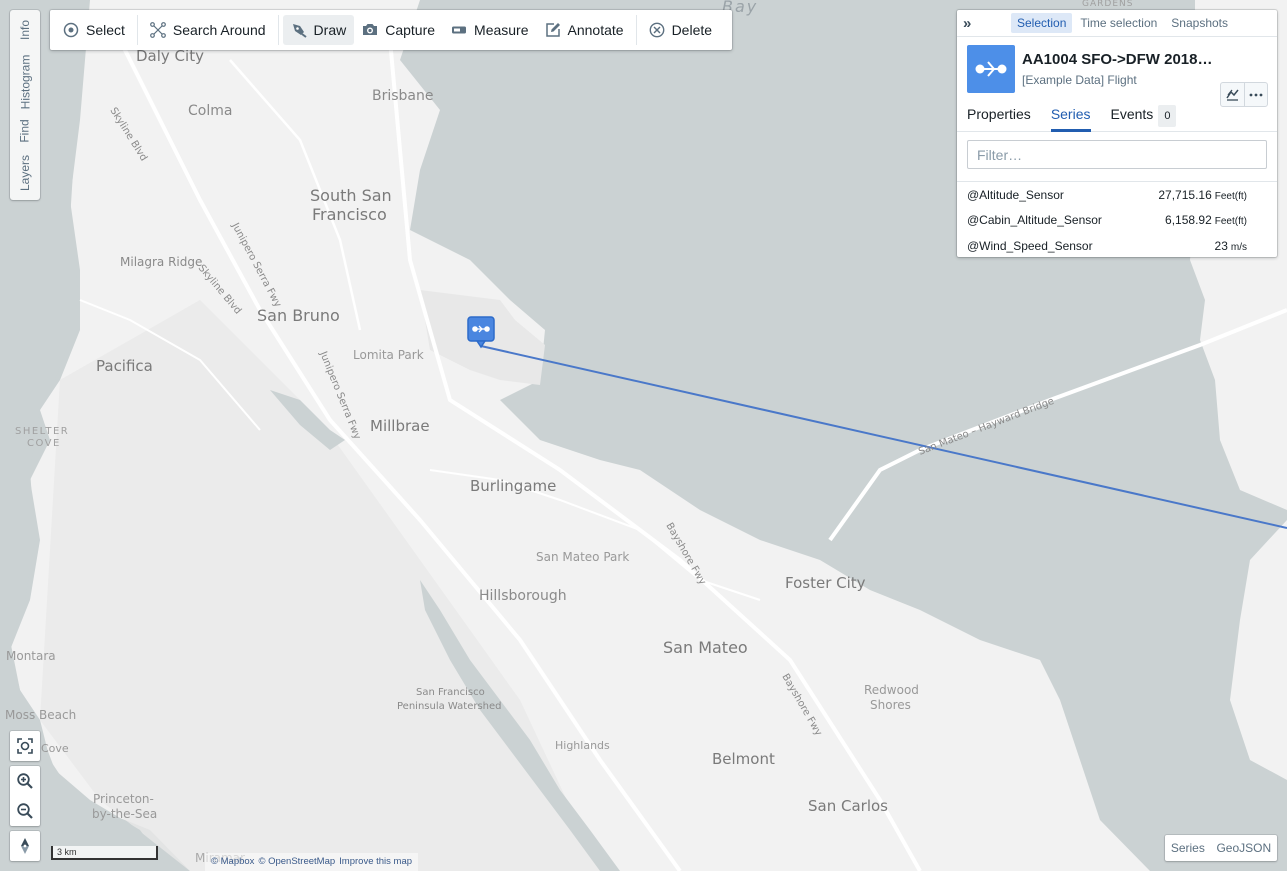 This screenshot has height=871, width=1287. I want to click on series-value: 6,158.92 Feet(ft), so click(1206, 220).